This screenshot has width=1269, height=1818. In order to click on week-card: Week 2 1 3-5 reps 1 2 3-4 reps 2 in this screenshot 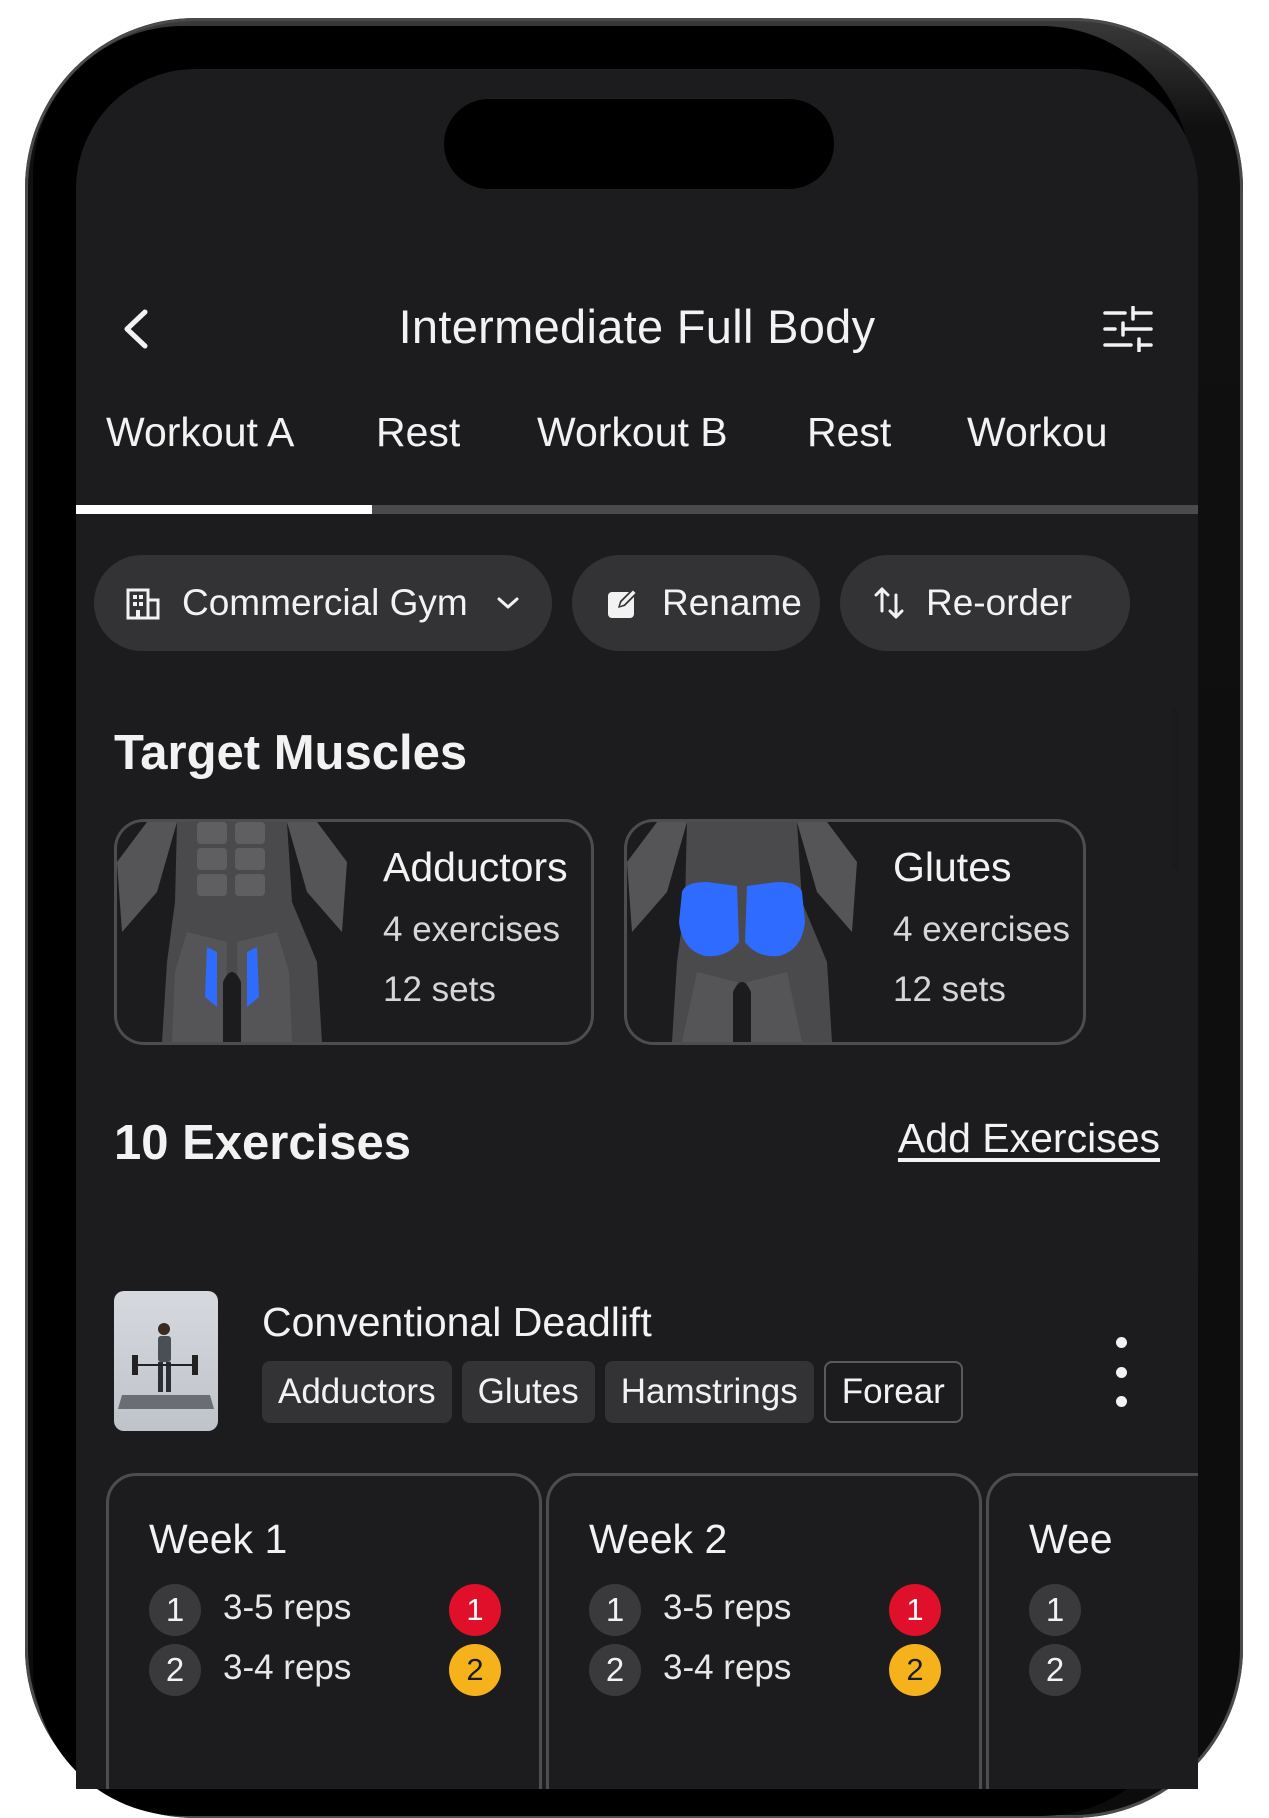, I will do `click(764, 1631)`.